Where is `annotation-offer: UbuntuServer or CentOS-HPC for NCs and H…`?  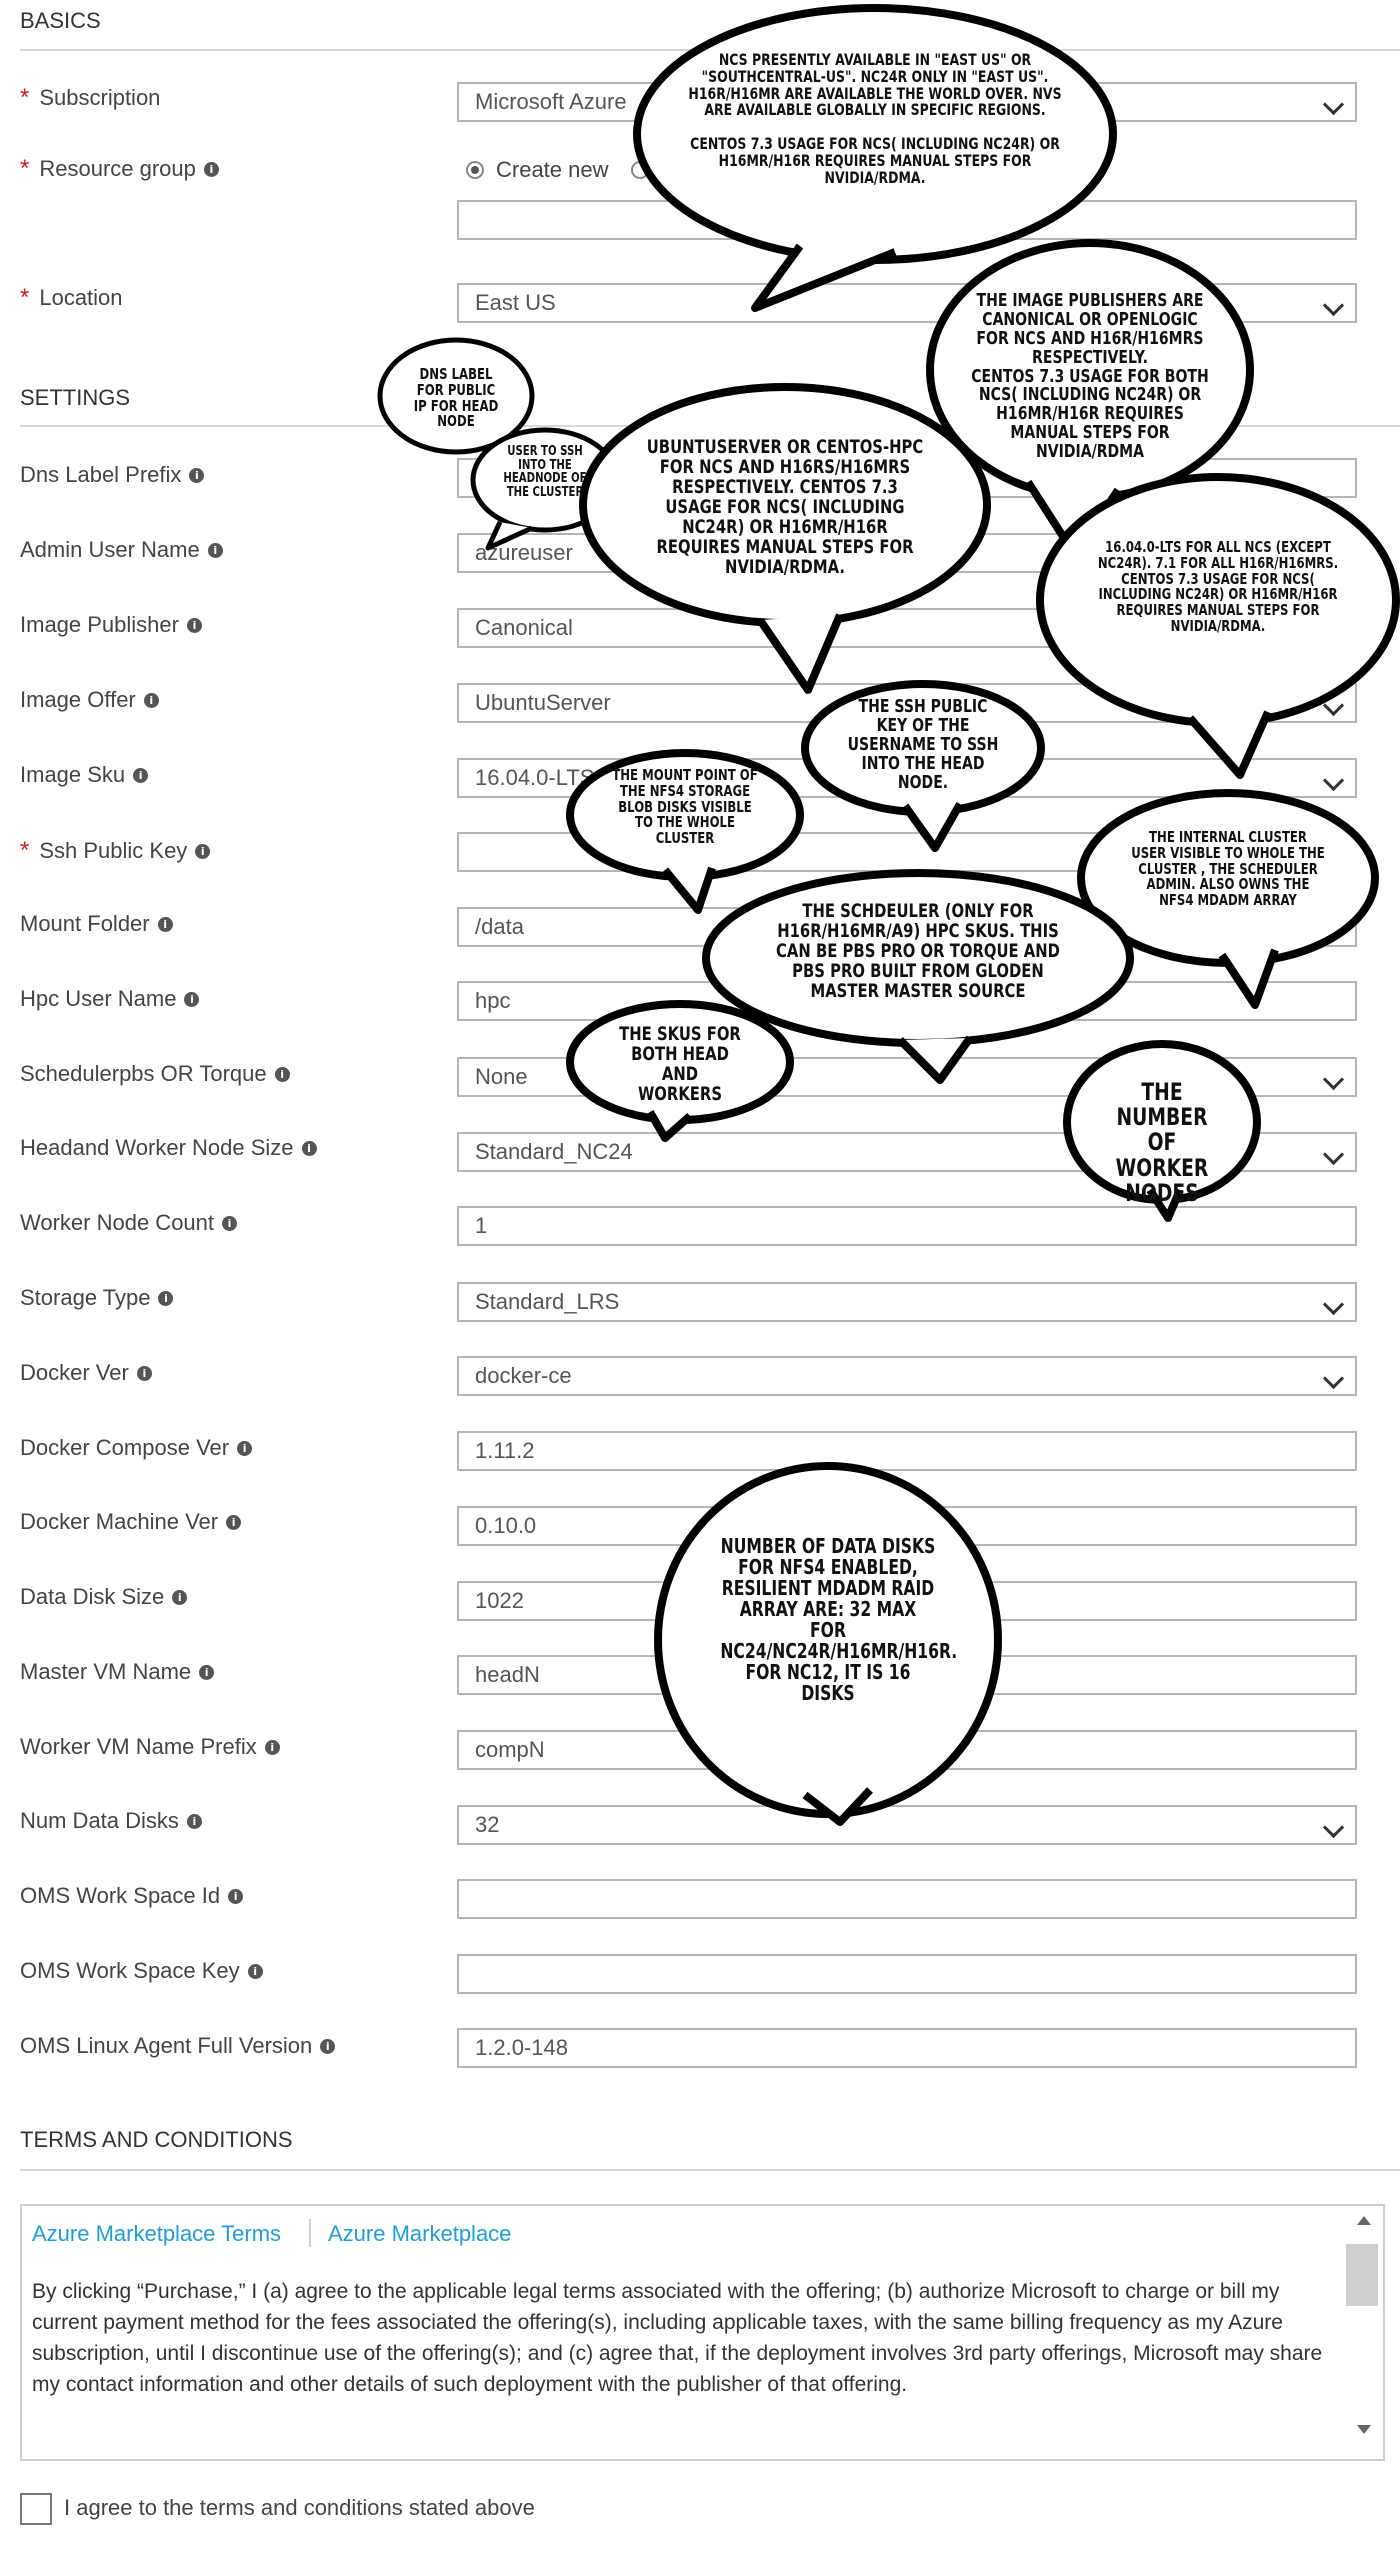
annotation-offer: UbuntuServer or CentOS-HPC for NCs and H… is located at coordinates (785, 507).